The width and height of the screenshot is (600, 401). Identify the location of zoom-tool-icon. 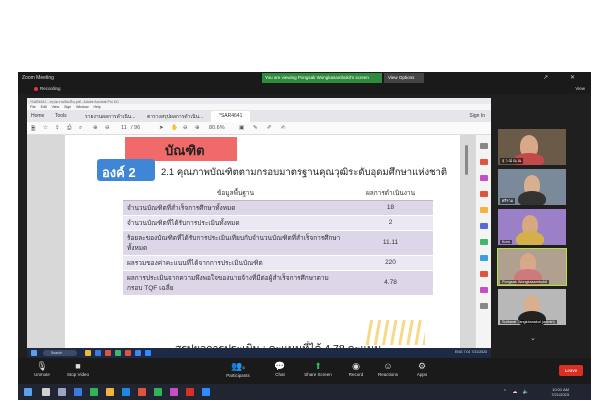
(484, 146).